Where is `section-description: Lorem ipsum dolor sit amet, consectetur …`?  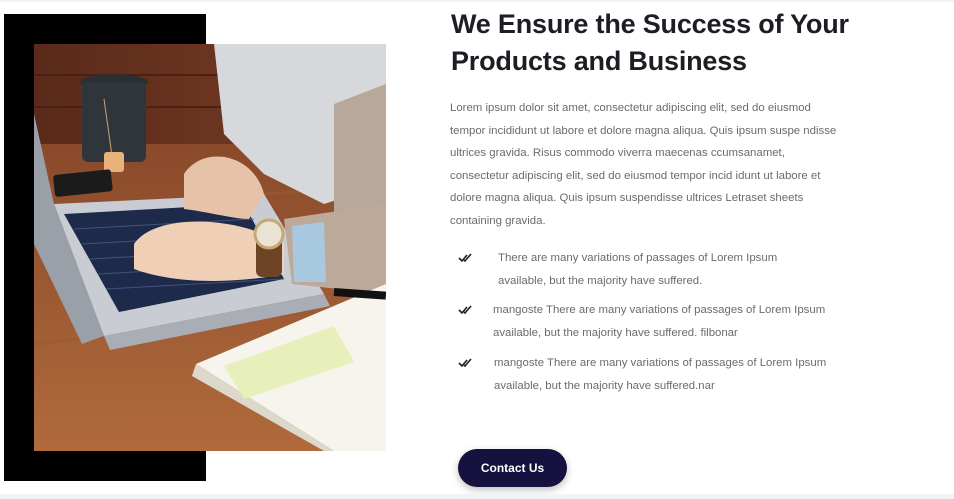
section-description: Lorem ipsum dolor sit amet, consectetur … is located at coordinates (643, 164).